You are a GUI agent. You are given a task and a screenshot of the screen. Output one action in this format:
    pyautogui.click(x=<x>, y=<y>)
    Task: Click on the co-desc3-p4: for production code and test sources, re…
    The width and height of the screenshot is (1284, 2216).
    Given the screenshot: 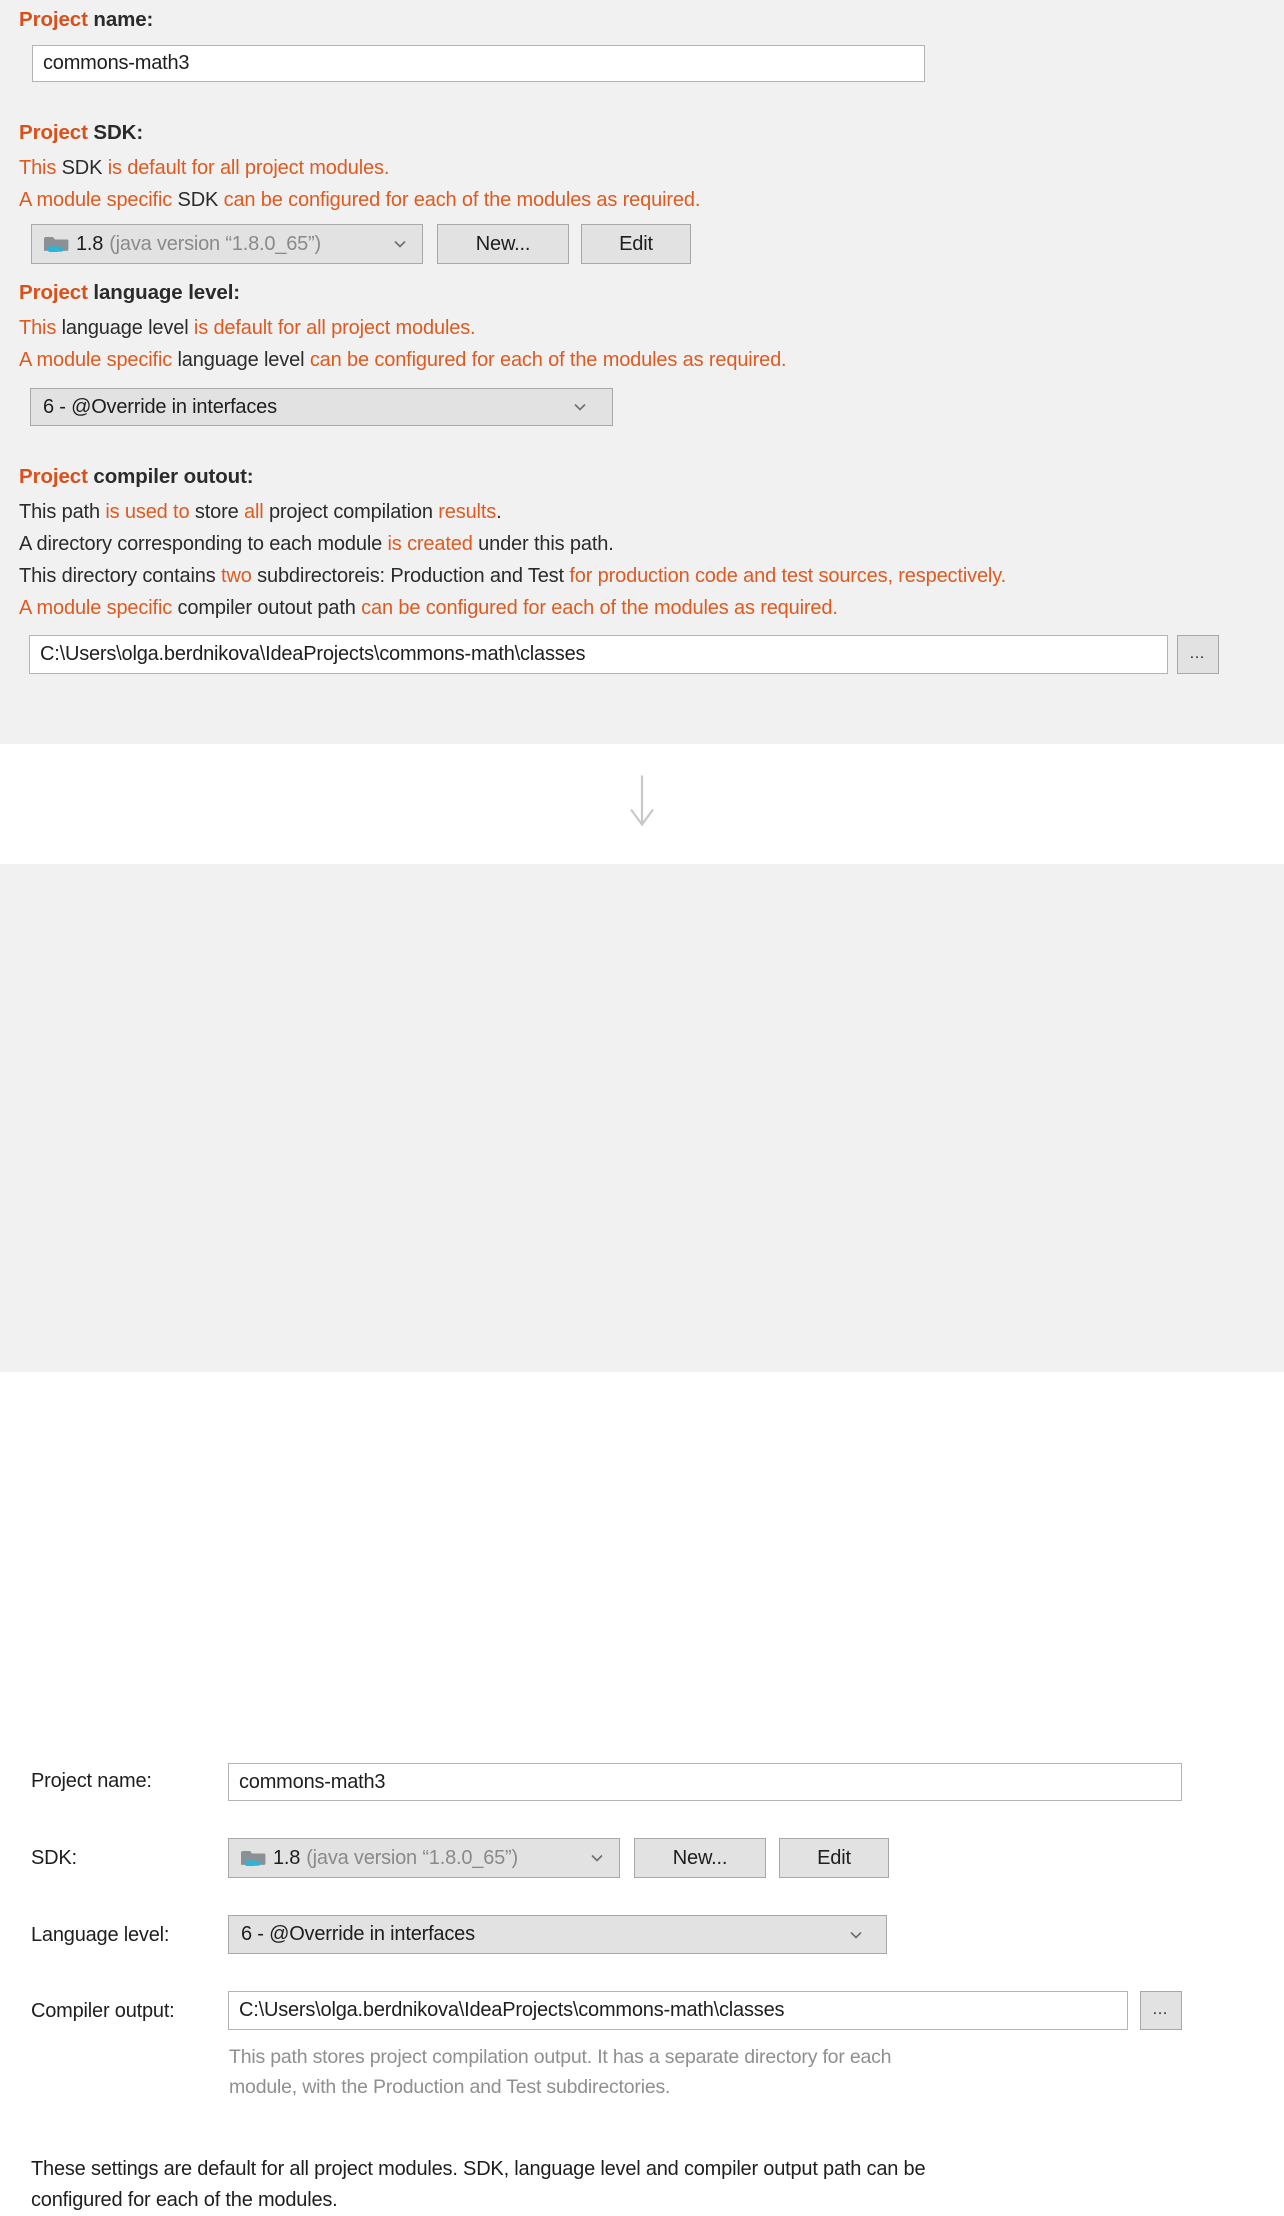 What is the action you would take?
    pyautogui.click(x=788, y=576)
    